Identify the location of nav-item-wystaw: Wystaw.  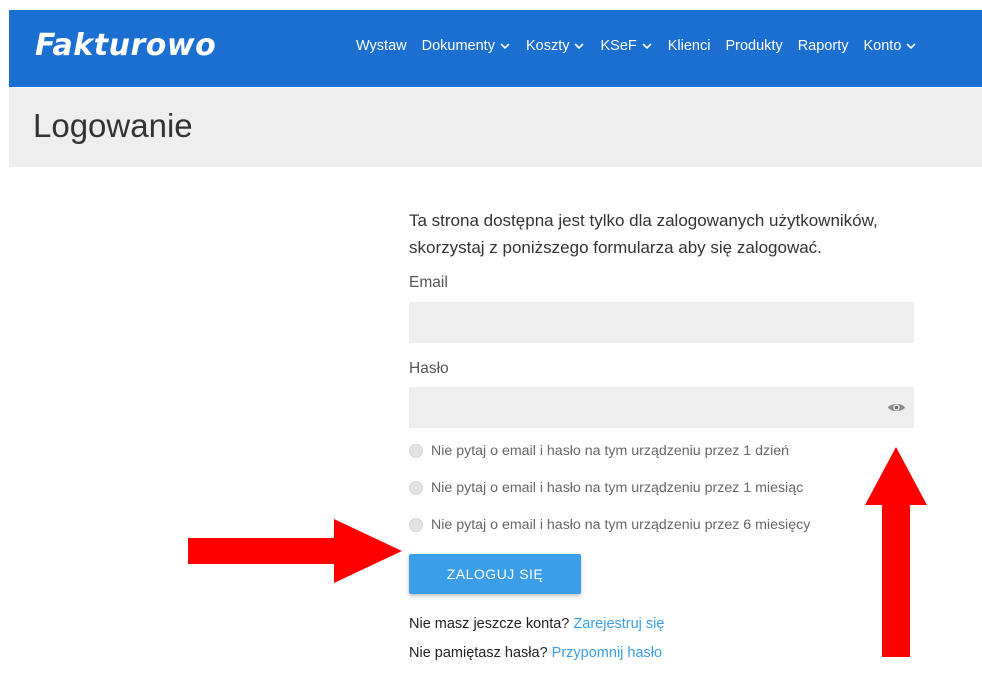
(381, 46).